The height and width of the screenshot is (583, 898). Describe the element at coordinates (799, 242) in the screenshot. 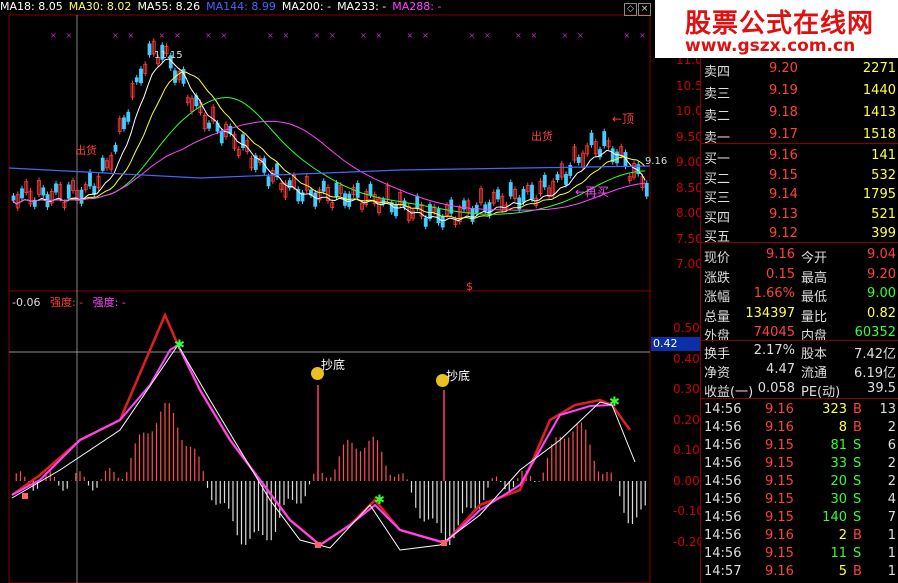

I see `panel-divider` at that location.